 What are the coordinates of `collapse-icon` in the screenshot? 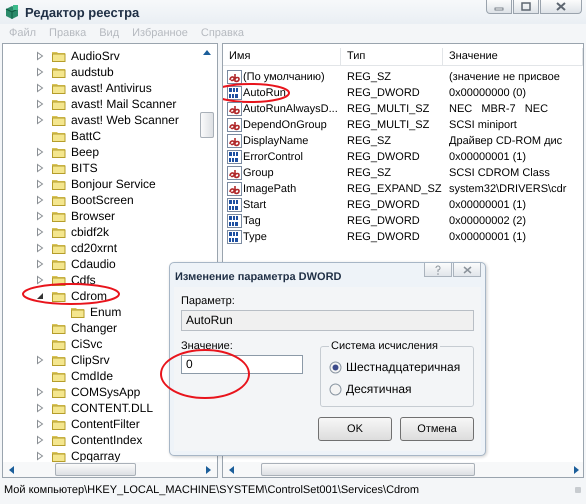 It's located at (40, 296).